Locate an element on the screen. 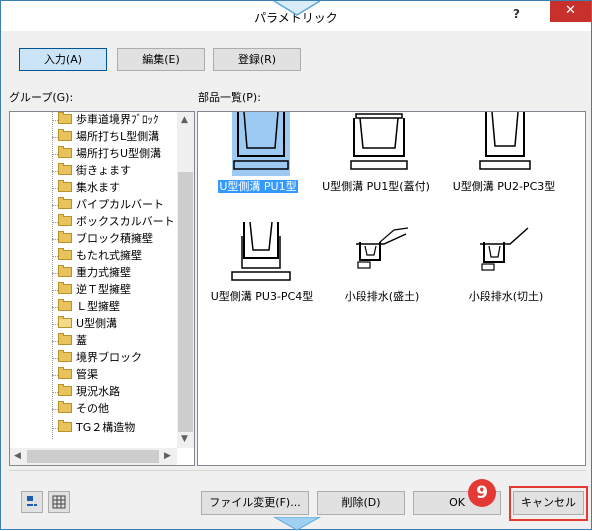 This screenshot has height=531, width=592. part-item-pu1: U型側溝 PU1型 is located at coordinates (258, 157).